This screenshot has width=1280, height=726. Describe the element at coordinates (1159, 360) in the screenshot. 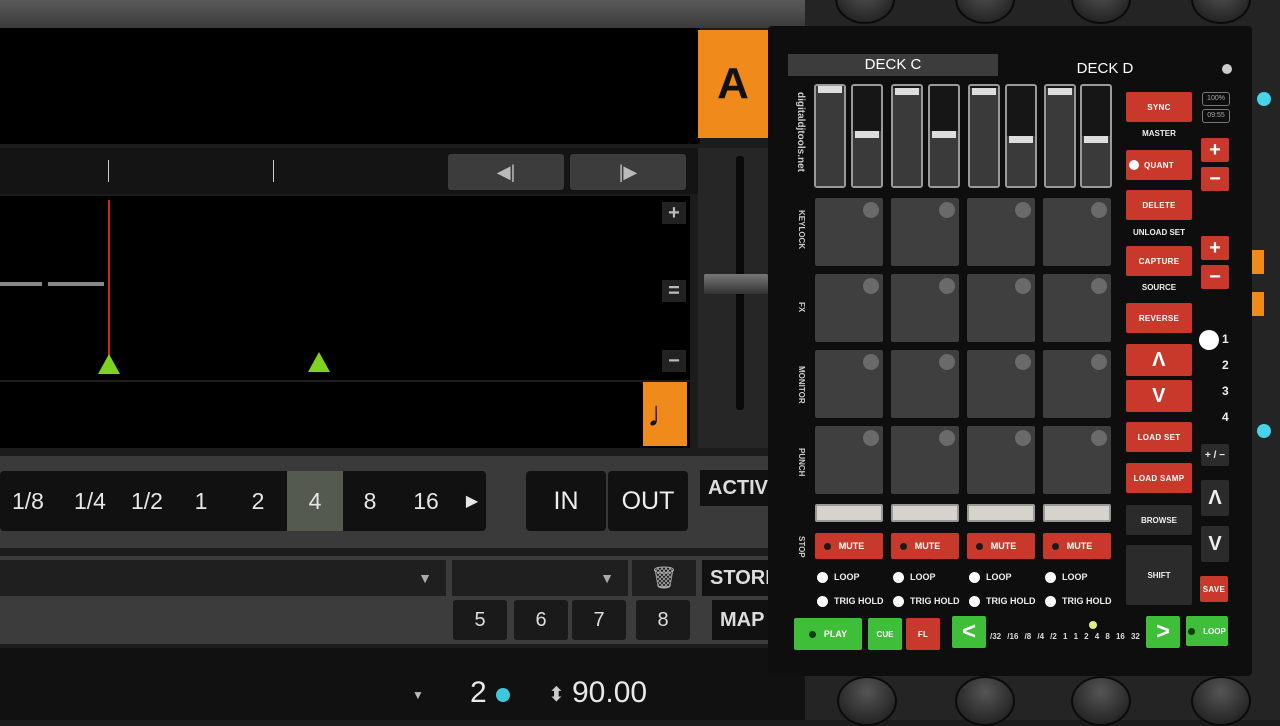

I see `page-up-button: Λ` at that location.